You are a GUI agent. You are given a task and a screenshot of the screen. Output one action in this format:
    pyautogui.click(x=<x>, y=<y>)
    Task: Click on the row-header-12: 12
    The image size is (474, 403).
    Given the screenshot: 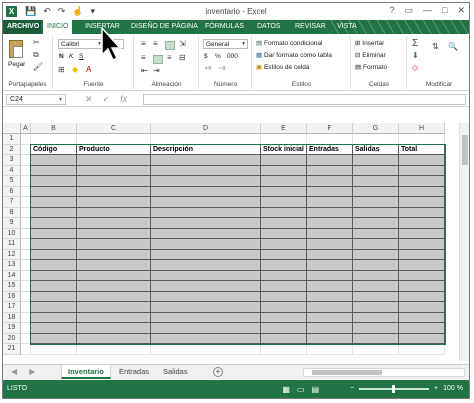 What is the action you would take?
    pyautogui.click(x=12, y=254)
    